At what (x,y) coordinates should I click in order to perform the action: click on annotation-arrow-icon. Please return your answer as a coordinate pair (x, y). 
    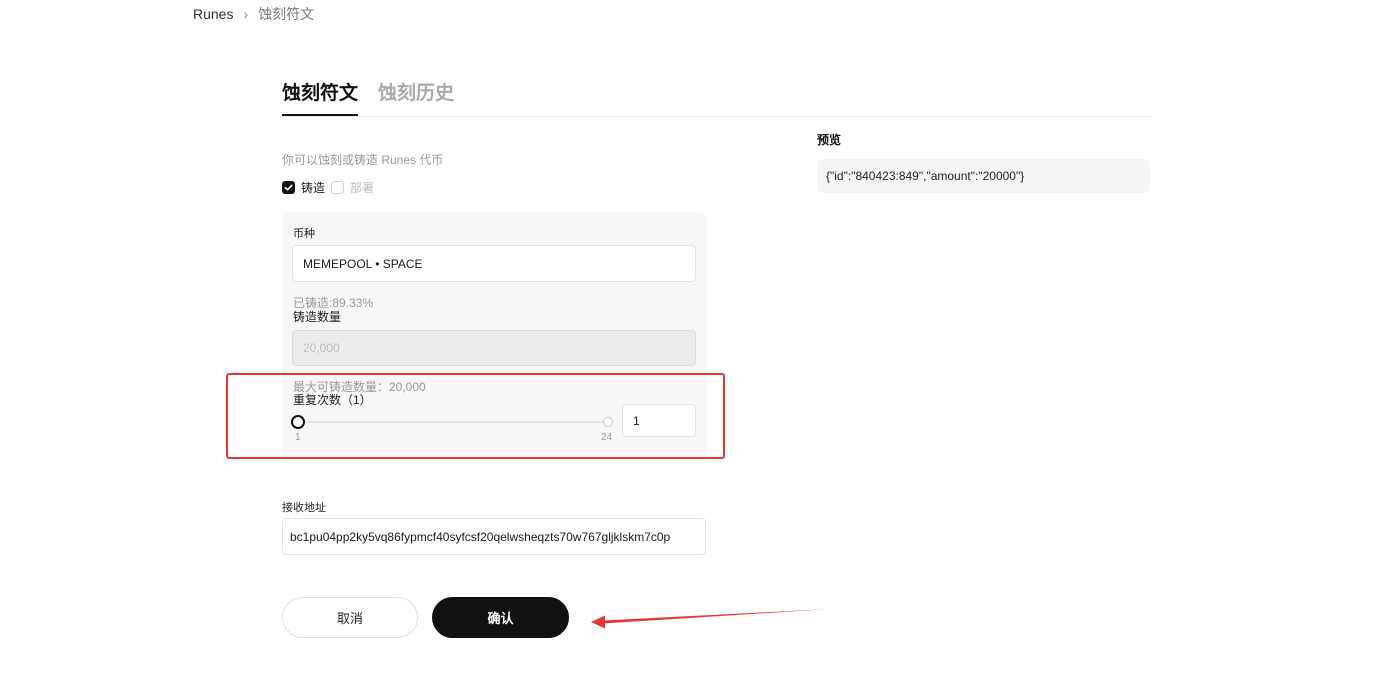
    Looking at the image, I should click on (710, 619).